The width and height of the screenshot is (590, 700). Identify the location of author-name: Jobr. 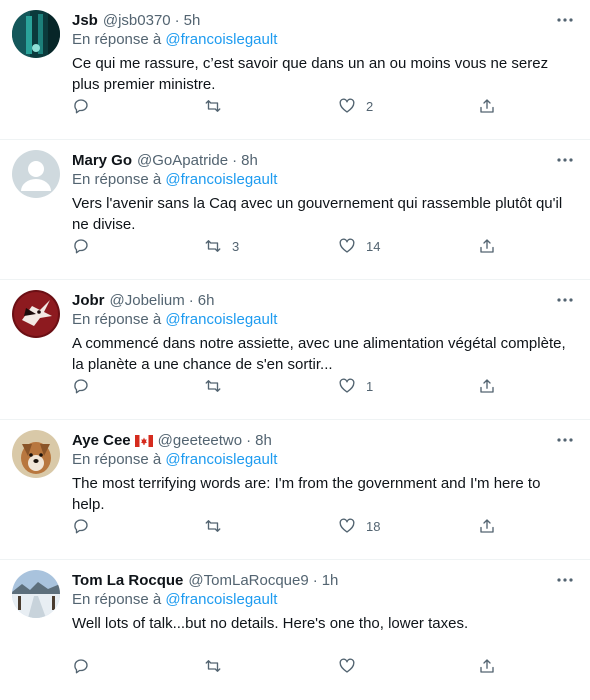
(88, 300).